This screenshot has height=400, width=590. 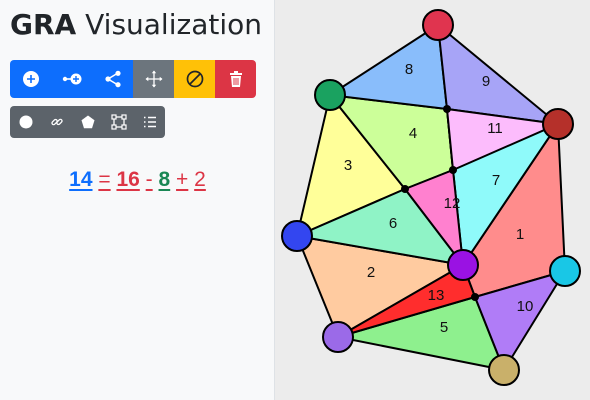 I want to click on share-icon, so click(x=112, y=79).